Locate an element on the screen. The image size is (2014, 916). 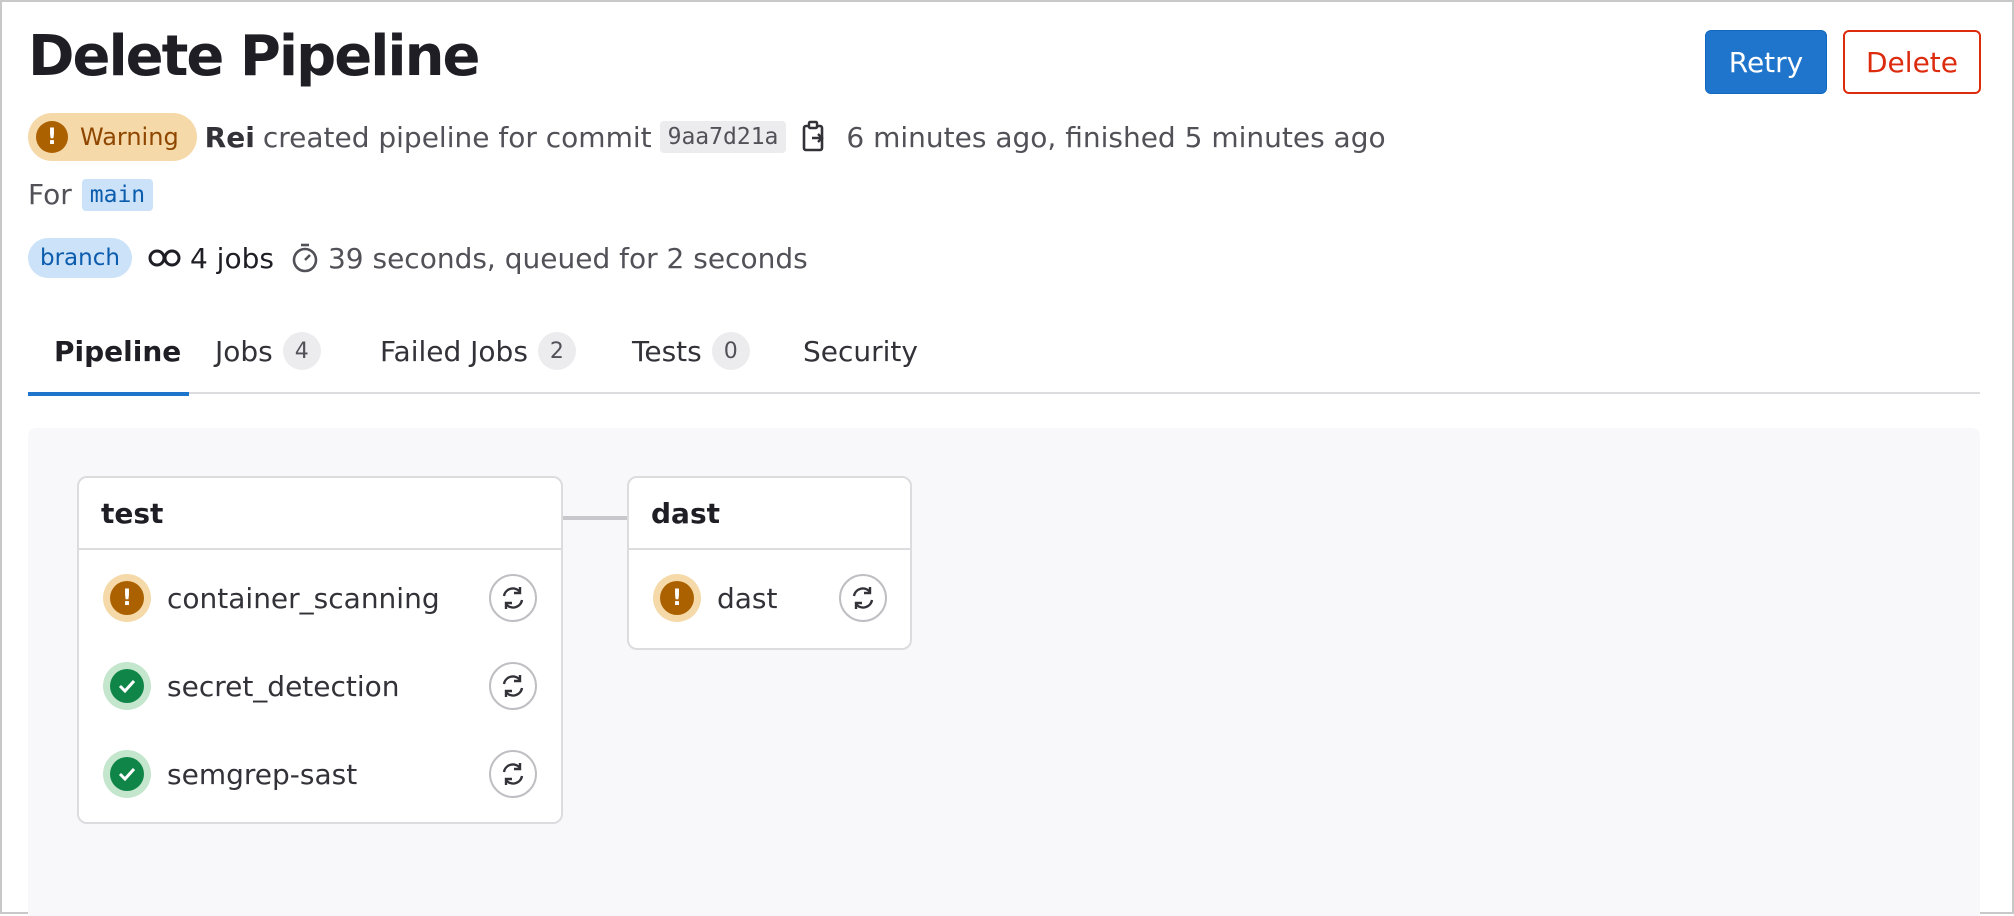
job-semgrep-sast: semgrep-sast is located at coordinates (320, 774).